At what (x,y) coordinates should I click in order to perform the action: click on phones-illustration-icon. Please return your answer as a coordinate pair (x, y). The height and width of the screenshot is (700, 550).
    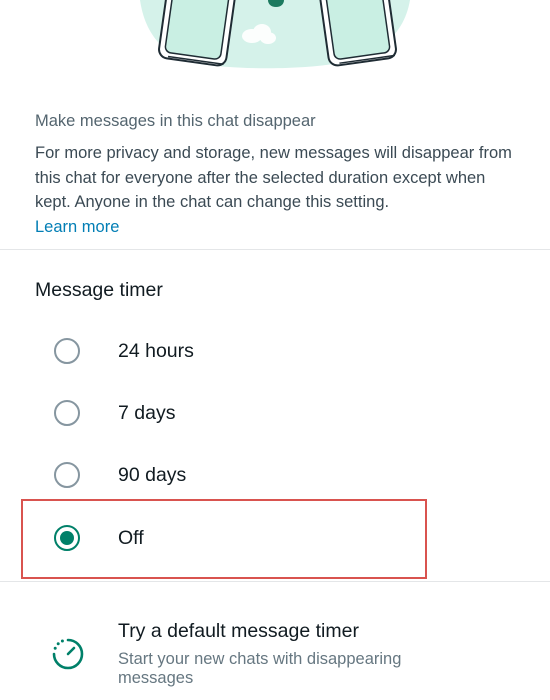
    Looking at the image, I should click on (275, 34).